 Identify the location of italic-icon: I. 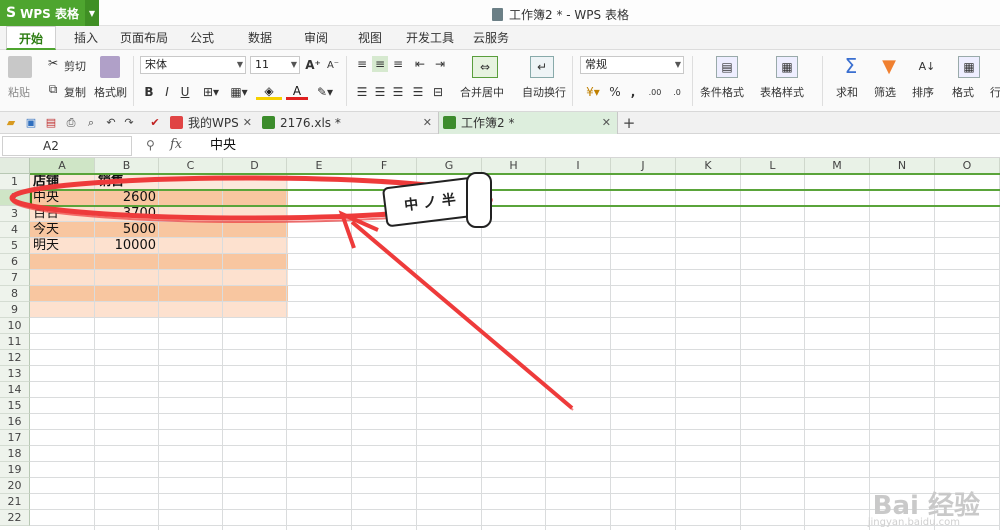
(167, 92).